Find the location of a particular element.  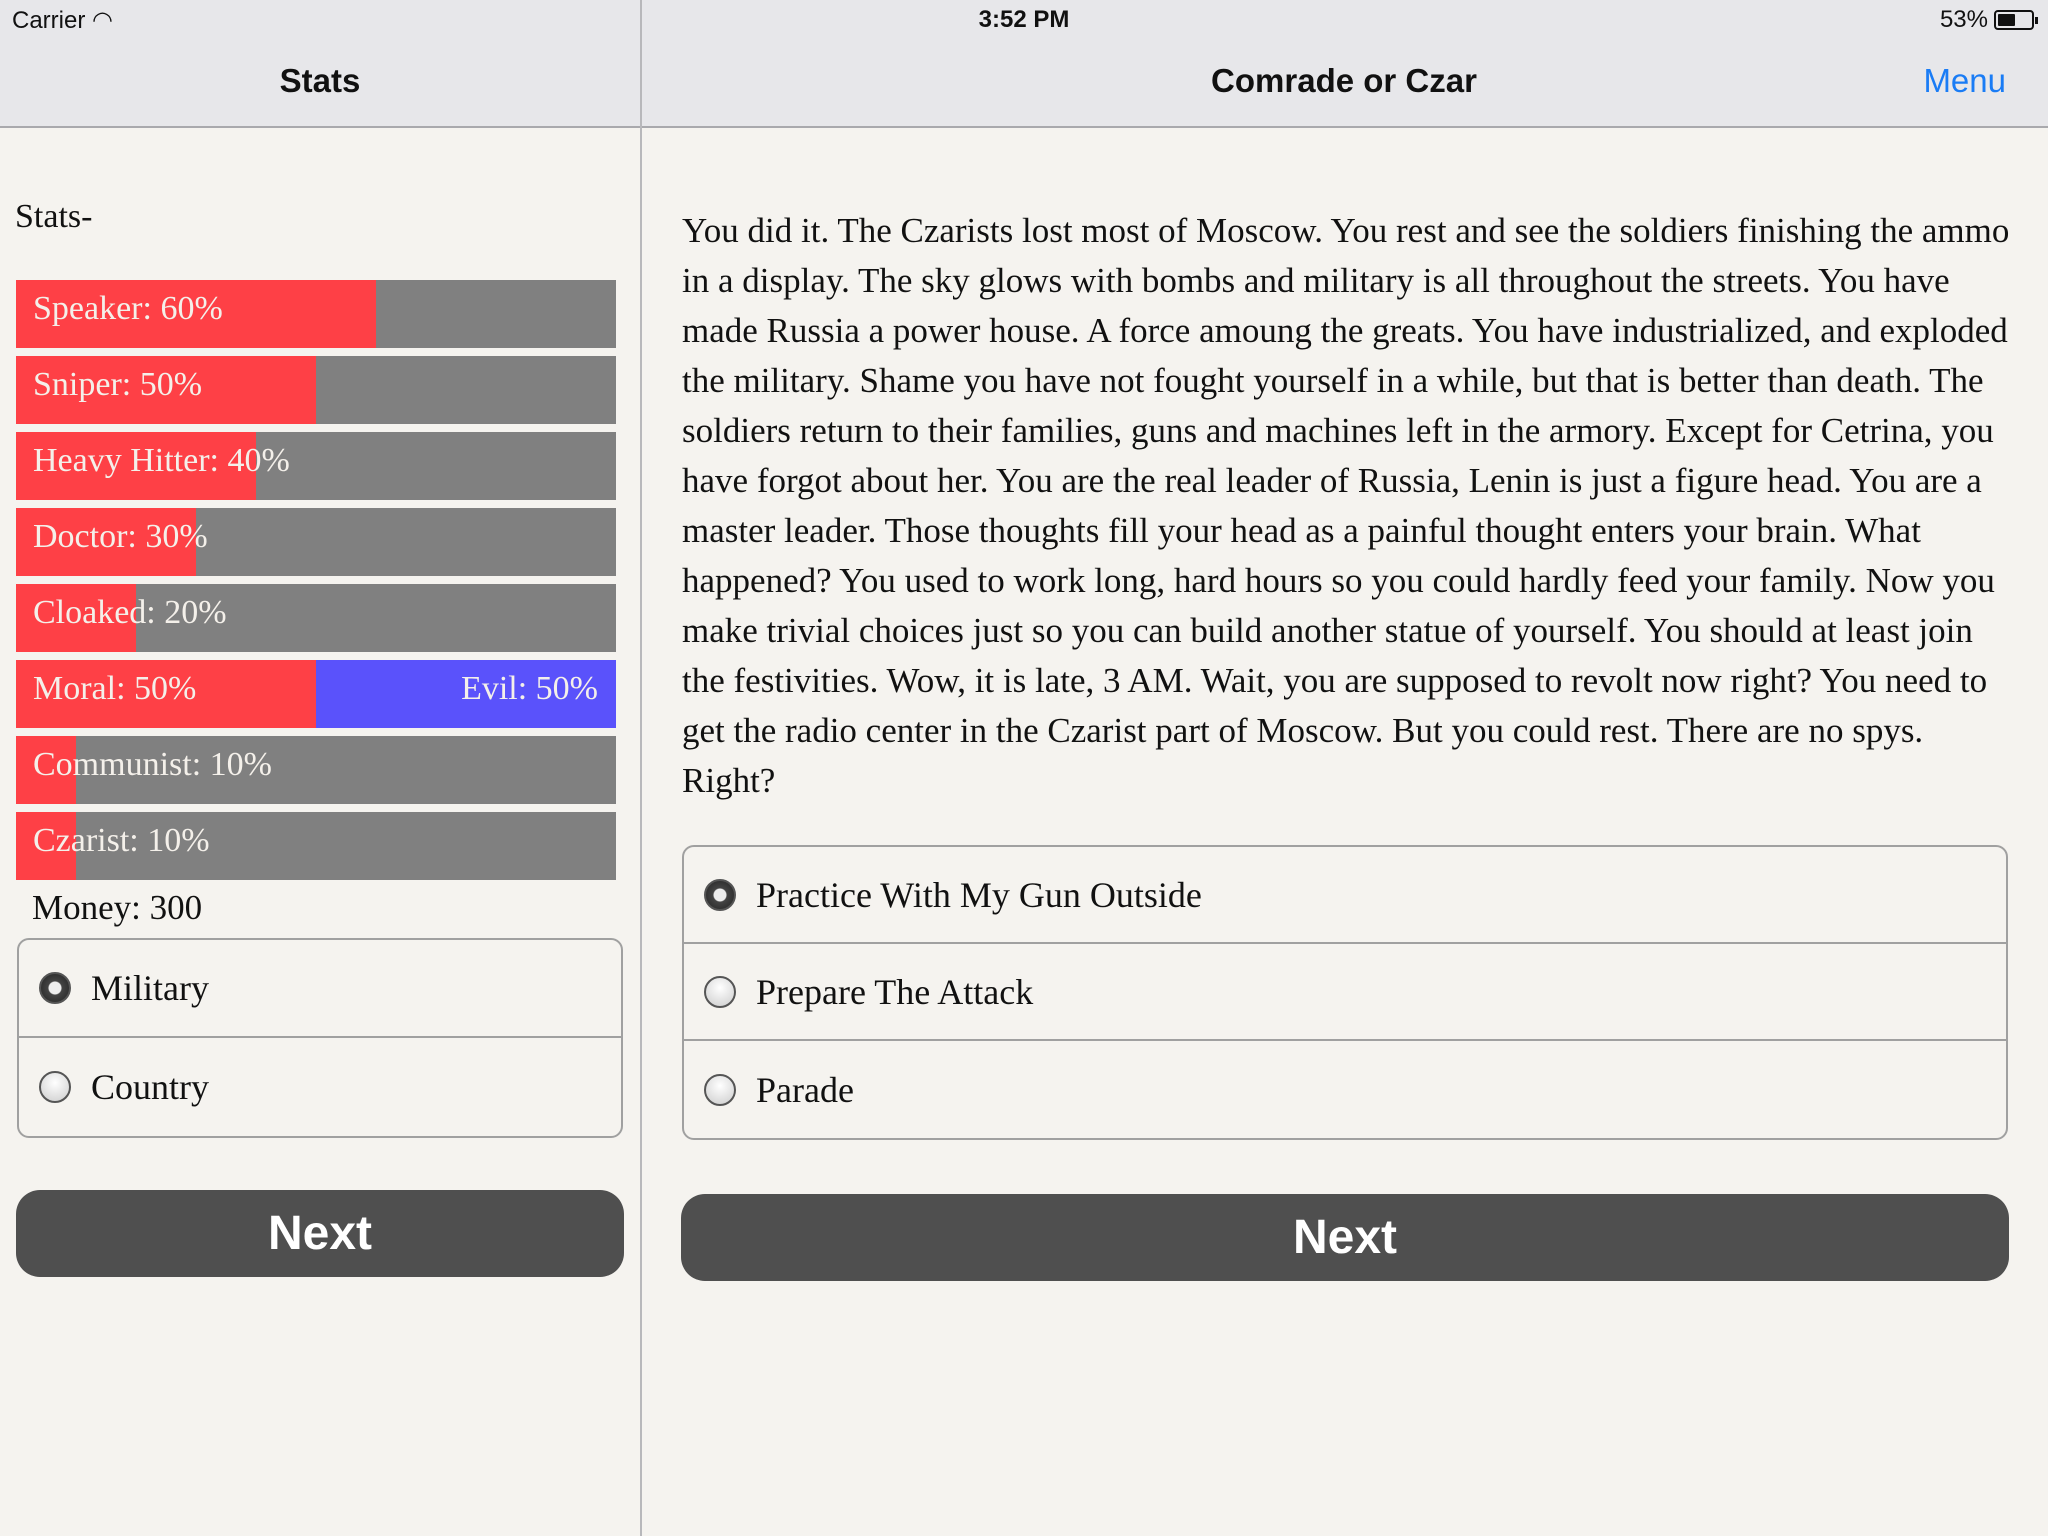

stats-choice-group: Military Country is located at coordinates (320, 1038).